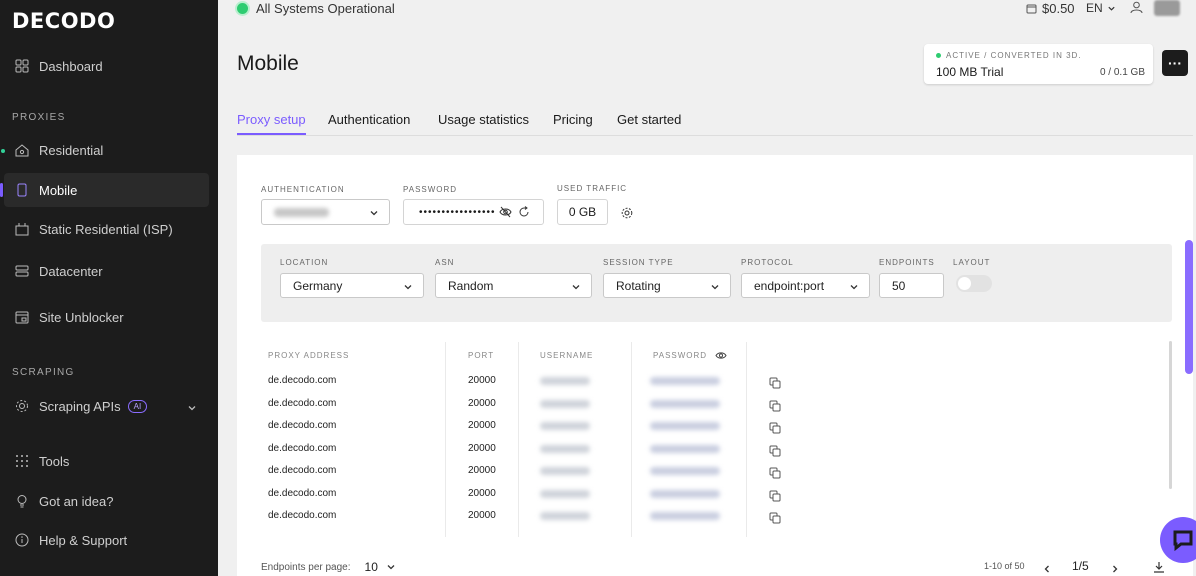 The image size is (1196, 576). What do you see at coordinates (22, 229) in the screenshot?
I see `building-icon` at bounding box center [22, 229].